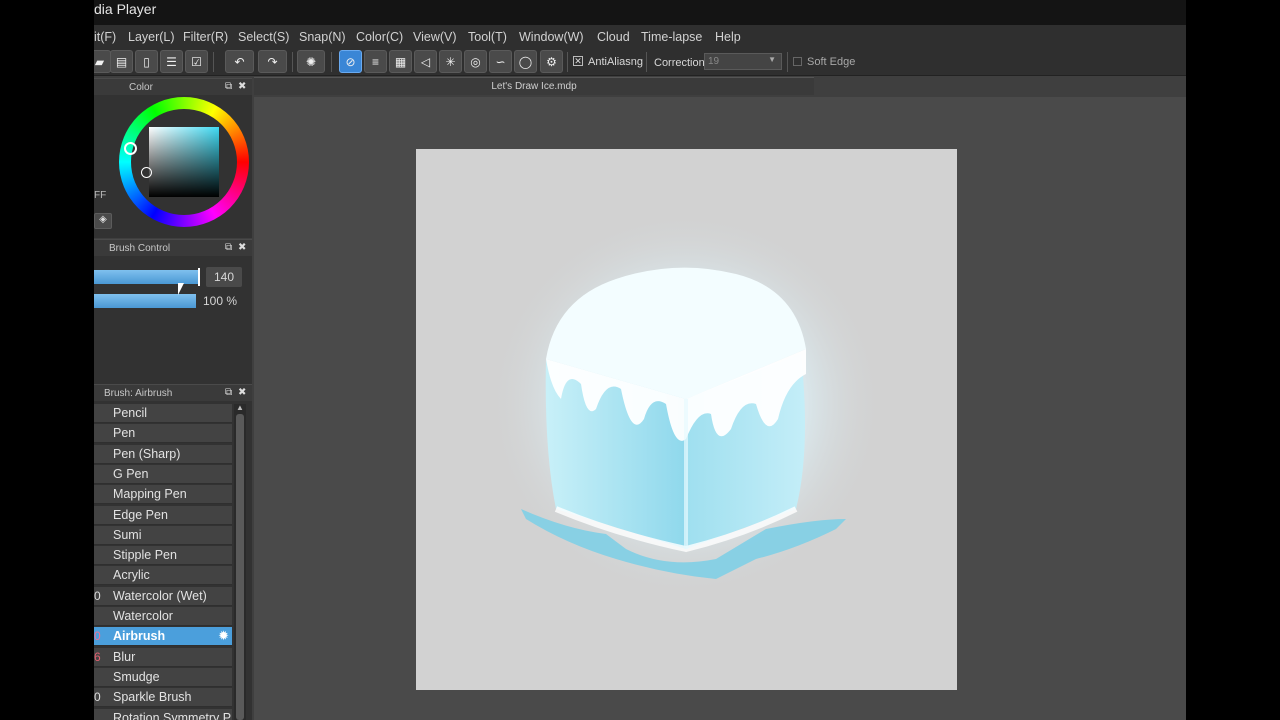 The width and height of the screenshot is (1280, 720). I want to click on scrollbar-thumb, so click(240, 567).